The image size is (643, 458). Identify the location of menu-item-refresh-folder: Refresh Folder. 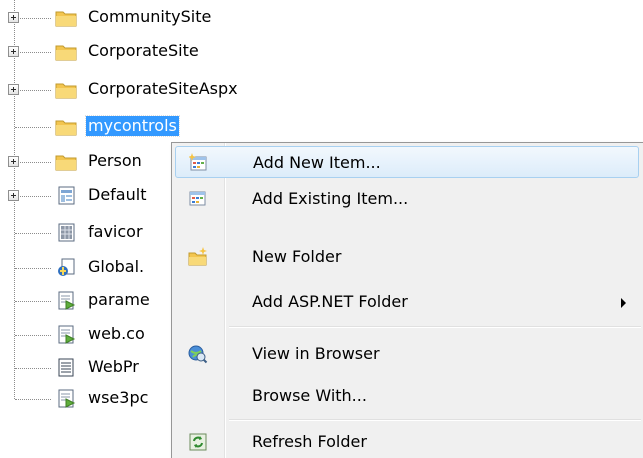
(407, 442).